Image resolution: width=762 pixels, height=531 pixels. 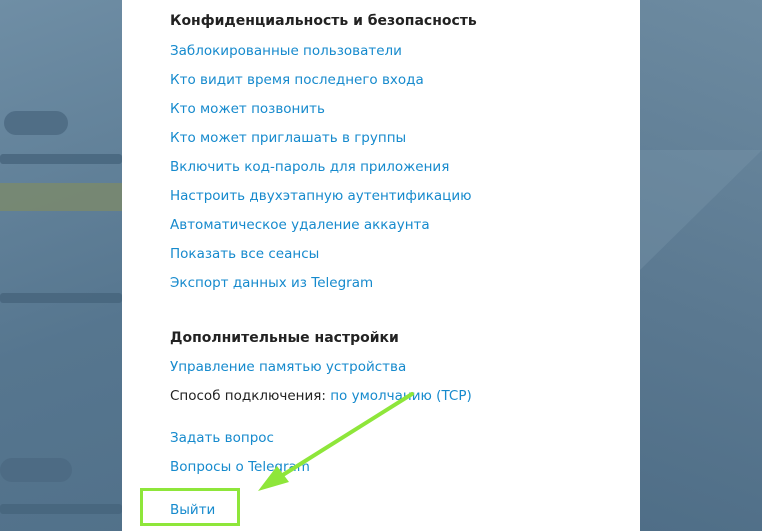 What do you see at coordinates (323, 21) in the screenshot?
I see `privacy-section-title: Конфиденциальность и безопасность` at bounding box center [323, 21].